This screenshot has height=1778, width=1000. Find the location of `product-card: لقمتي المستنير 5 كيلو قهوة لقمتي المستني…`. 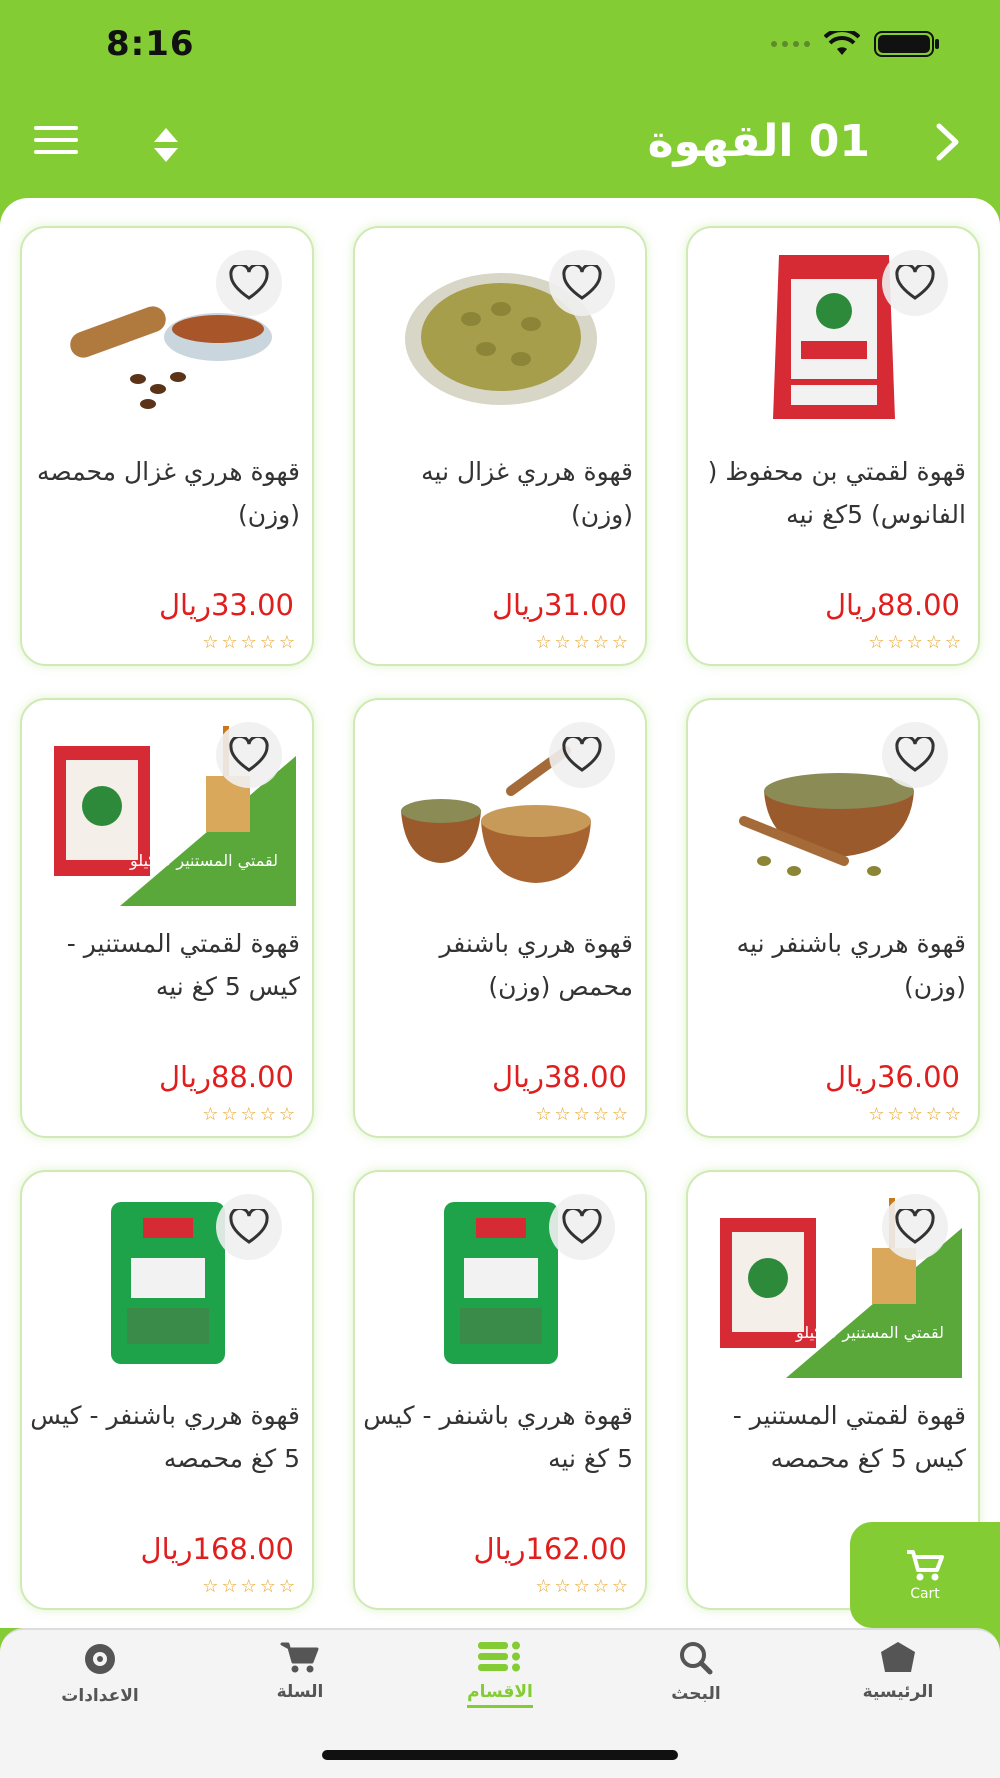

product-card: لقمتي المستنير 5 كيلو قهوة لقمتي المستني… is located at coordinates (167, 918).